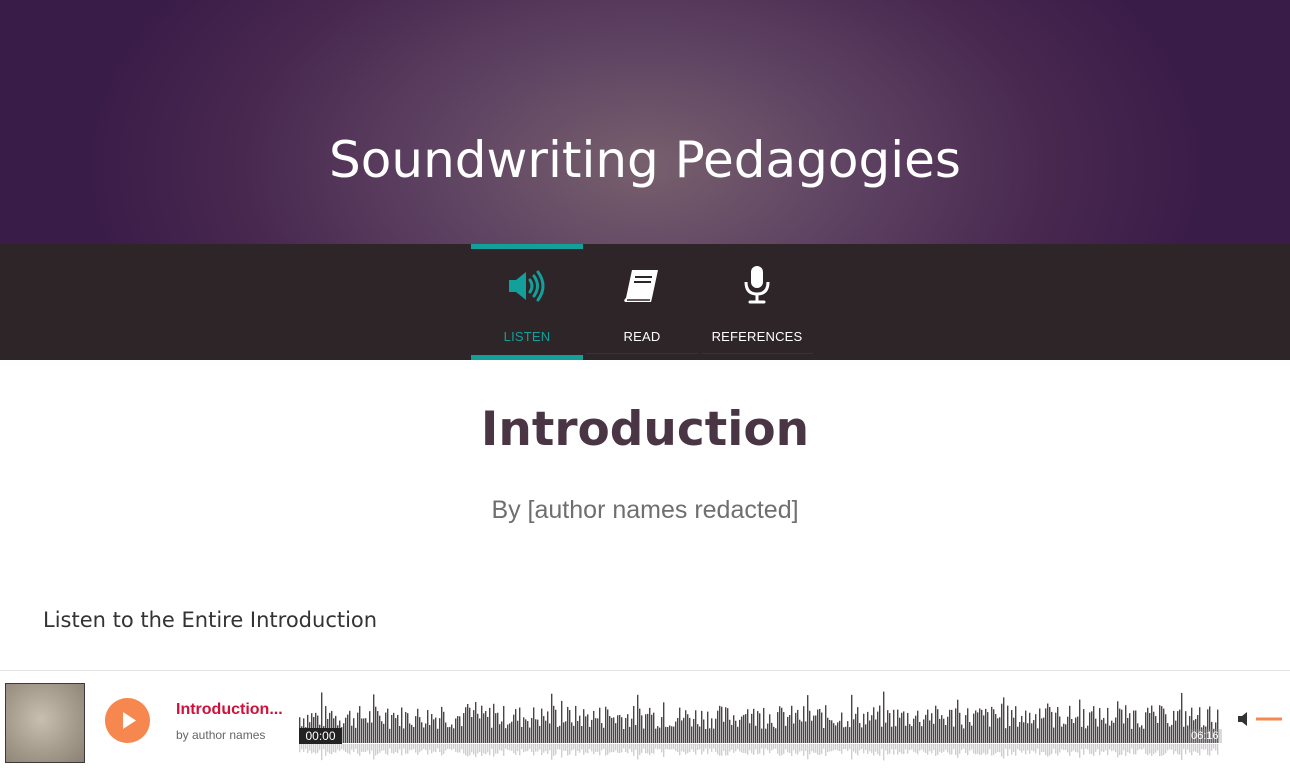  I want to click on waveform-seekbar, so click(759, 723).